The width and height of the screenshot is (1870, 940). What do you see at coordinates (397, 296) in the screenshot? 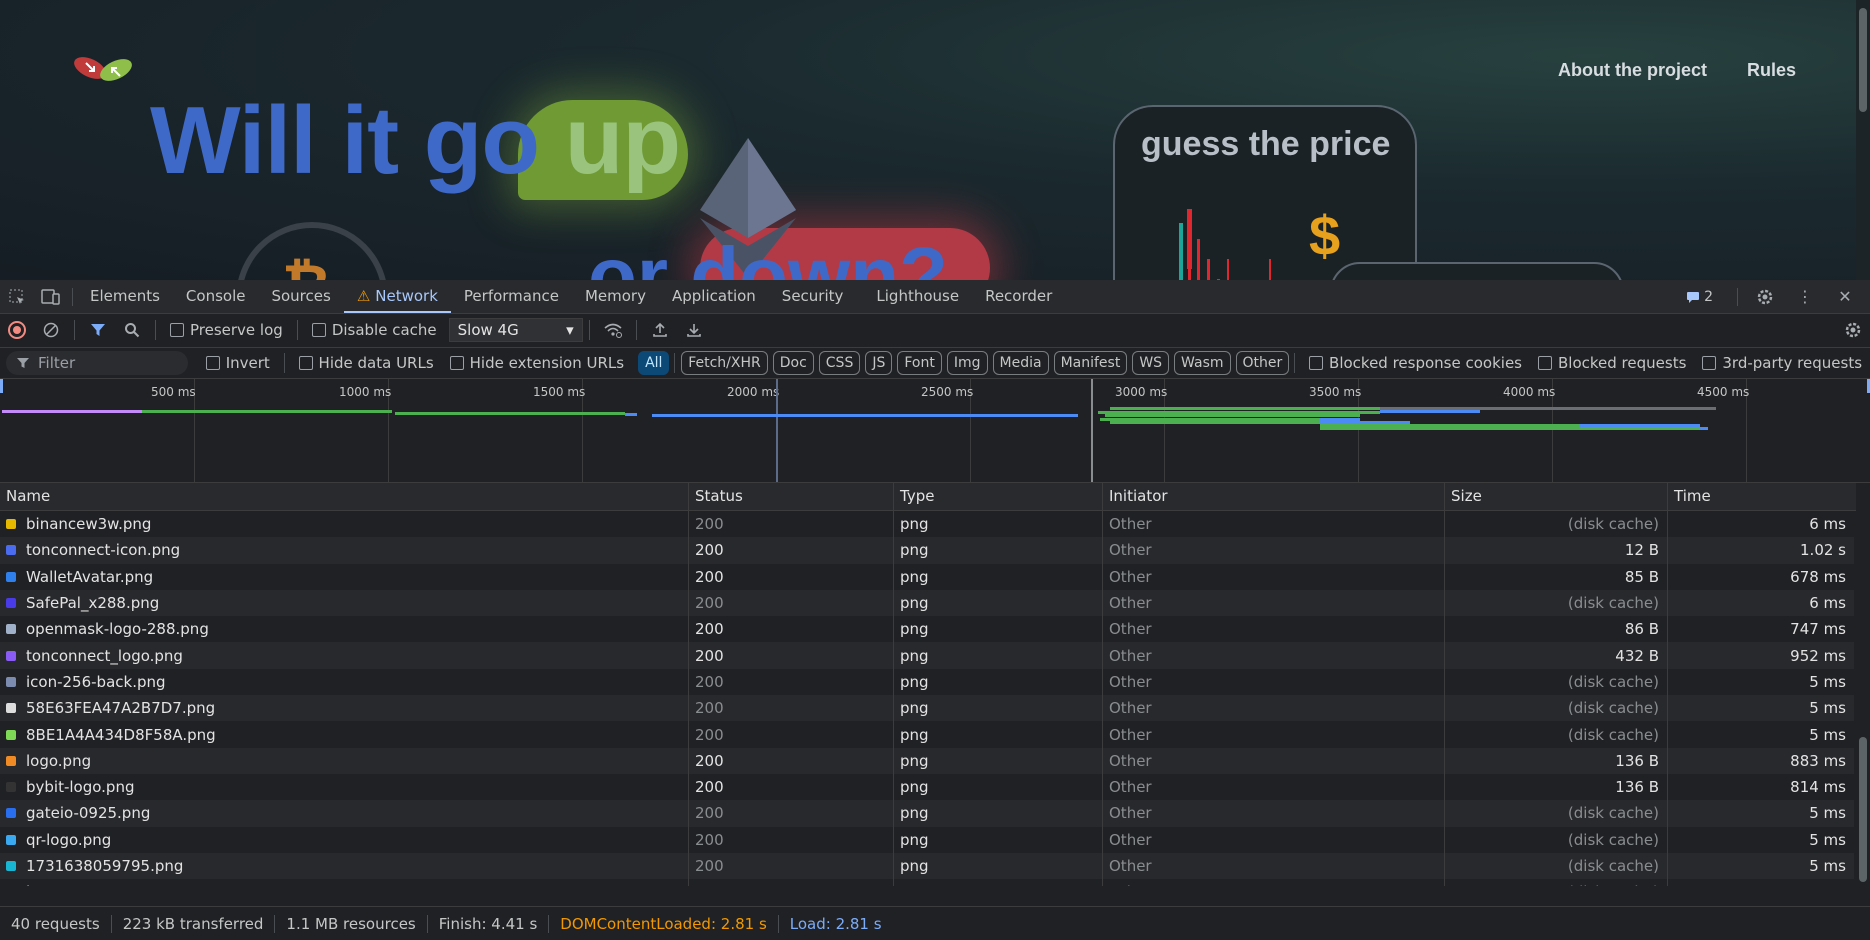
I see `tab-network: ⚠ Network` at bounding box center [397, 296].